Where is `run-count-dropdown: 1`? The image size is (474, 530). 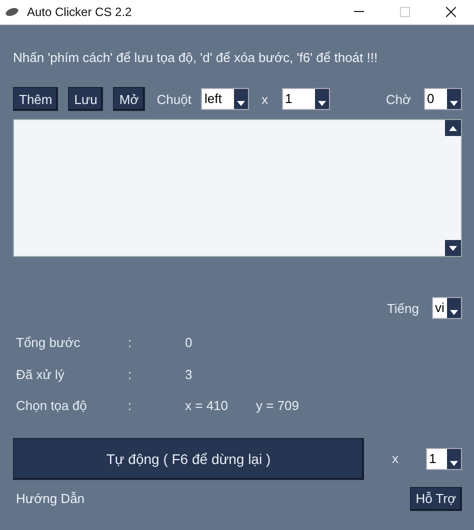
run-count-dropdown: 1 is located at coordinates (444, 459).